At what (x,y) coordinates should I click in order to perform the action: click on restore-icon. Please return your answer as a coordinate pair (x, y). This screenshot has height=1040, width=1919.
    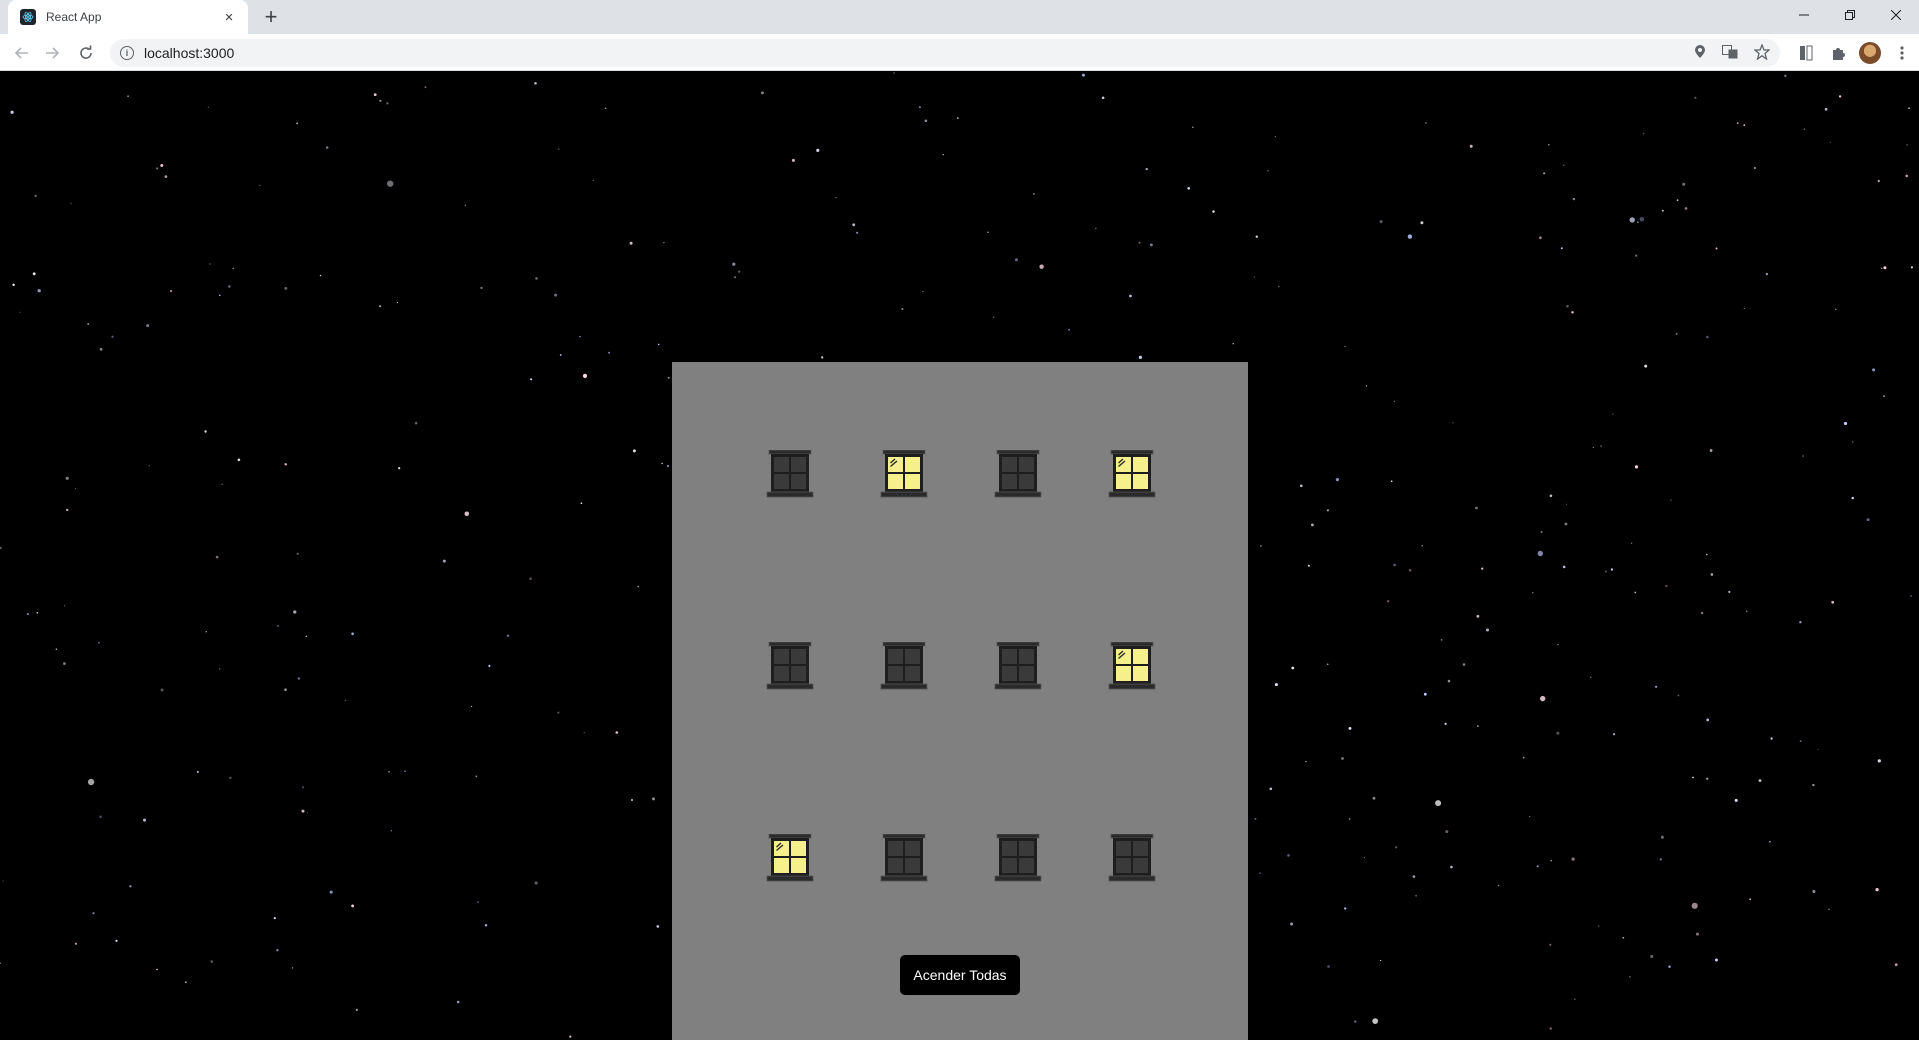
    Looking at the image, I should click on (1850, 15).